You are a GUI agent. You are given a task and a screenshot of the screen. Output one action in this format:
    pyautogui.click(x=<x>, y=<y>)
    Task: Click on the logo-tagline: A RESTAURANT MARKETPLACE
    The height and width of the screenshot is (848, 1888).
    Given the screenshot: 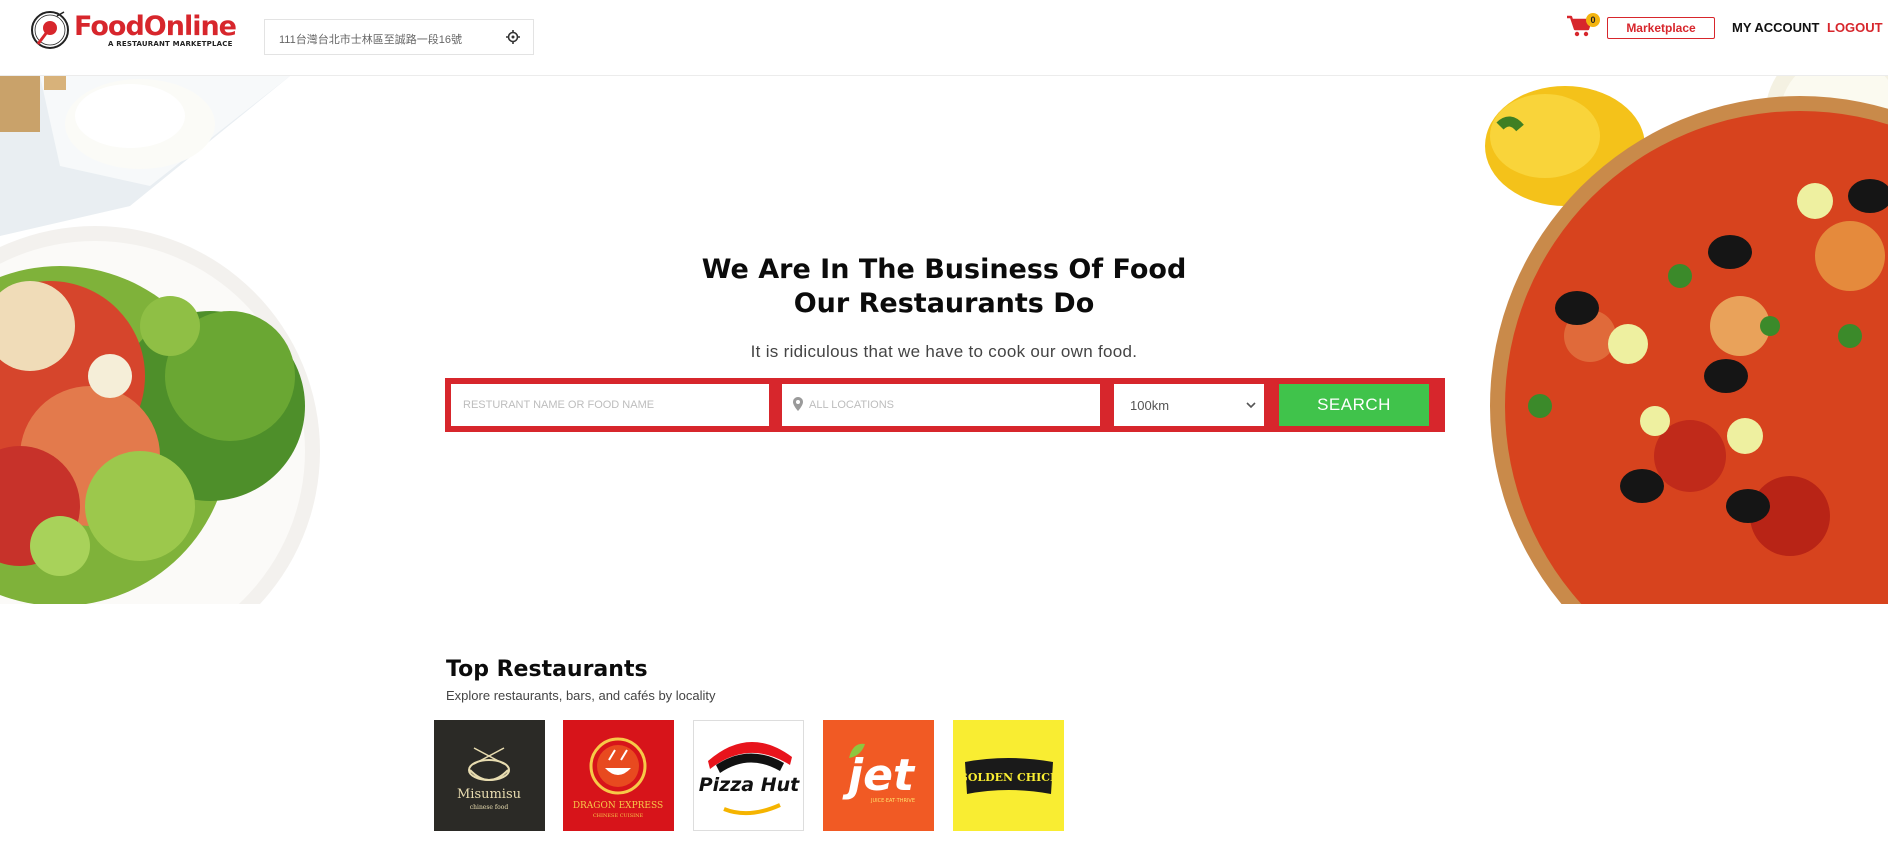 What is the action you would take?
    pyautogui.click(x=170, y=44)
    